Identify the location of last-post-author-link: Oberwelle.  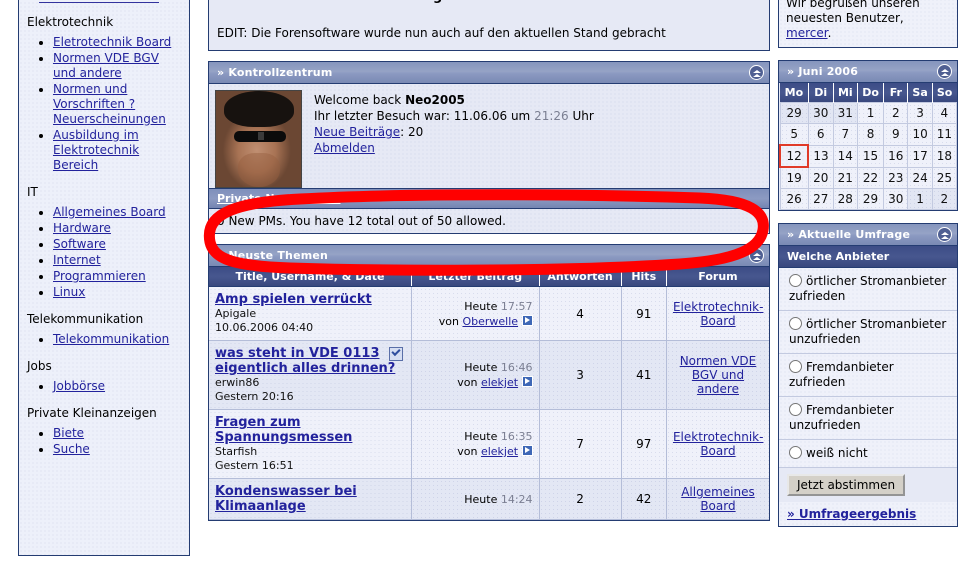
(490, 321).